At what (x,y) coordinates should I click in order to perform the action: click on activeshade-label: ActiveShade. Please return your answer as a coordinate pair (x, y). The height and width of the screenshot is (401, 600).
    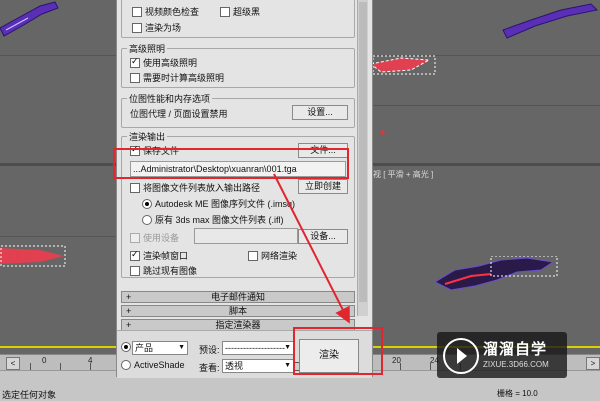
    Looking at the image, I should click on (159, 365).